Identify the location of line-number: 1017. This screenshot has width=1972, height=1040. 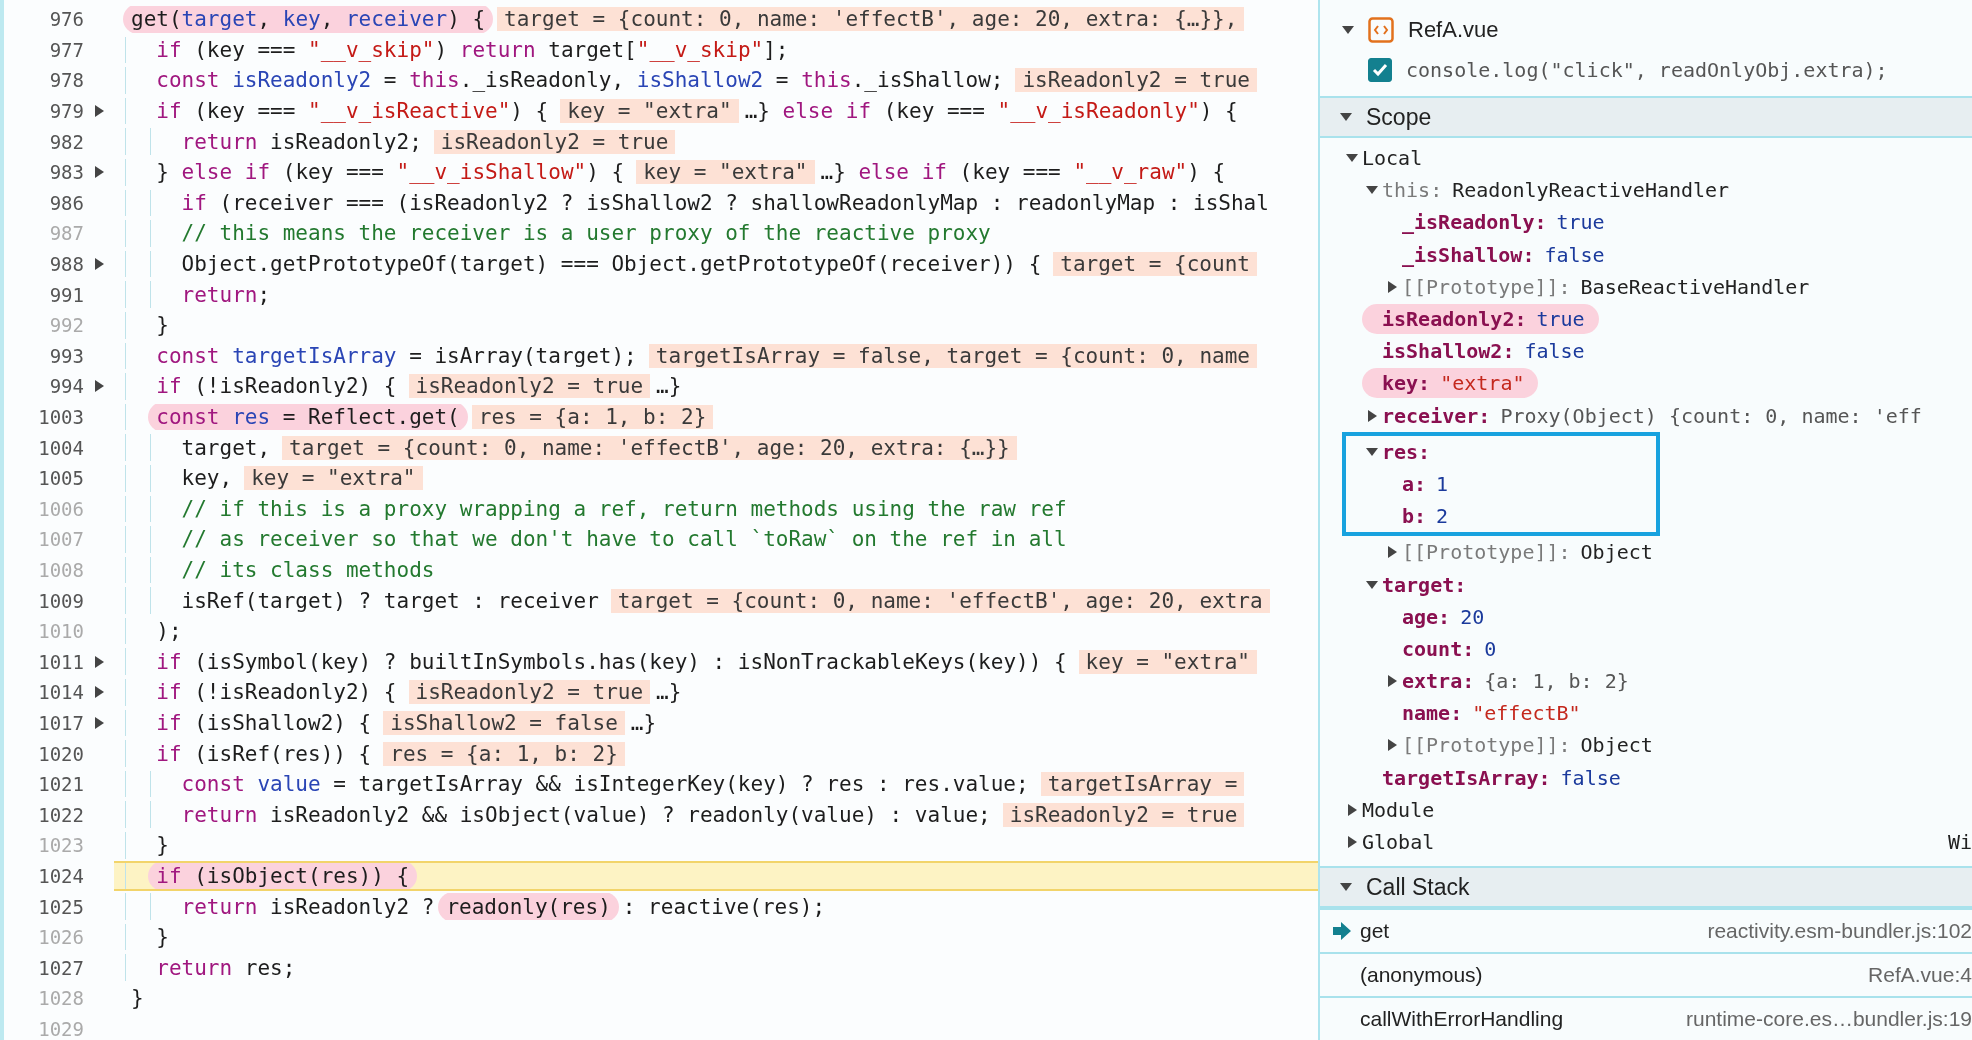
(61, 722).